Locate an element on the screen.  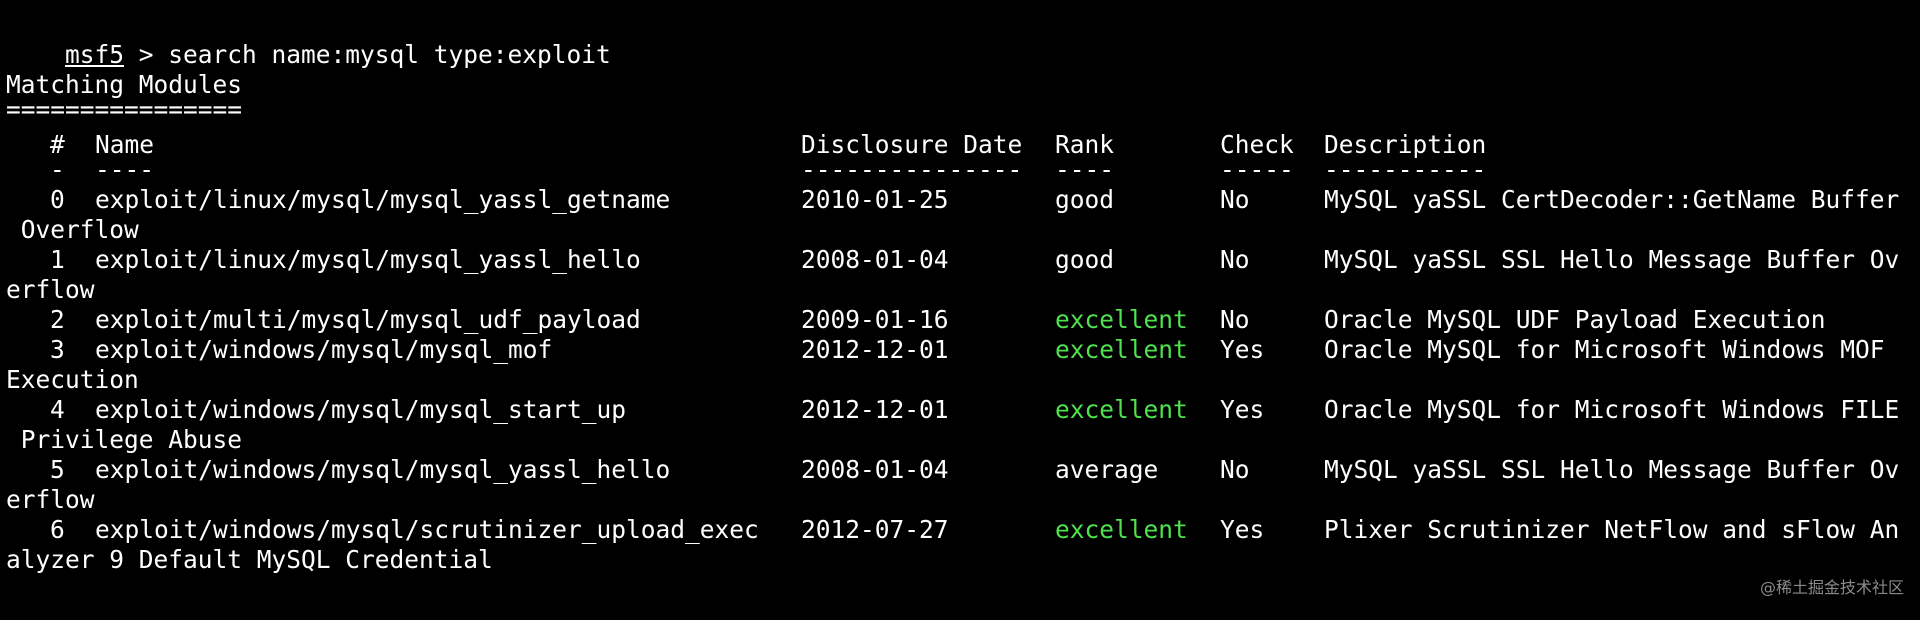
row-num: 4 is located at coordinates (57, 409).